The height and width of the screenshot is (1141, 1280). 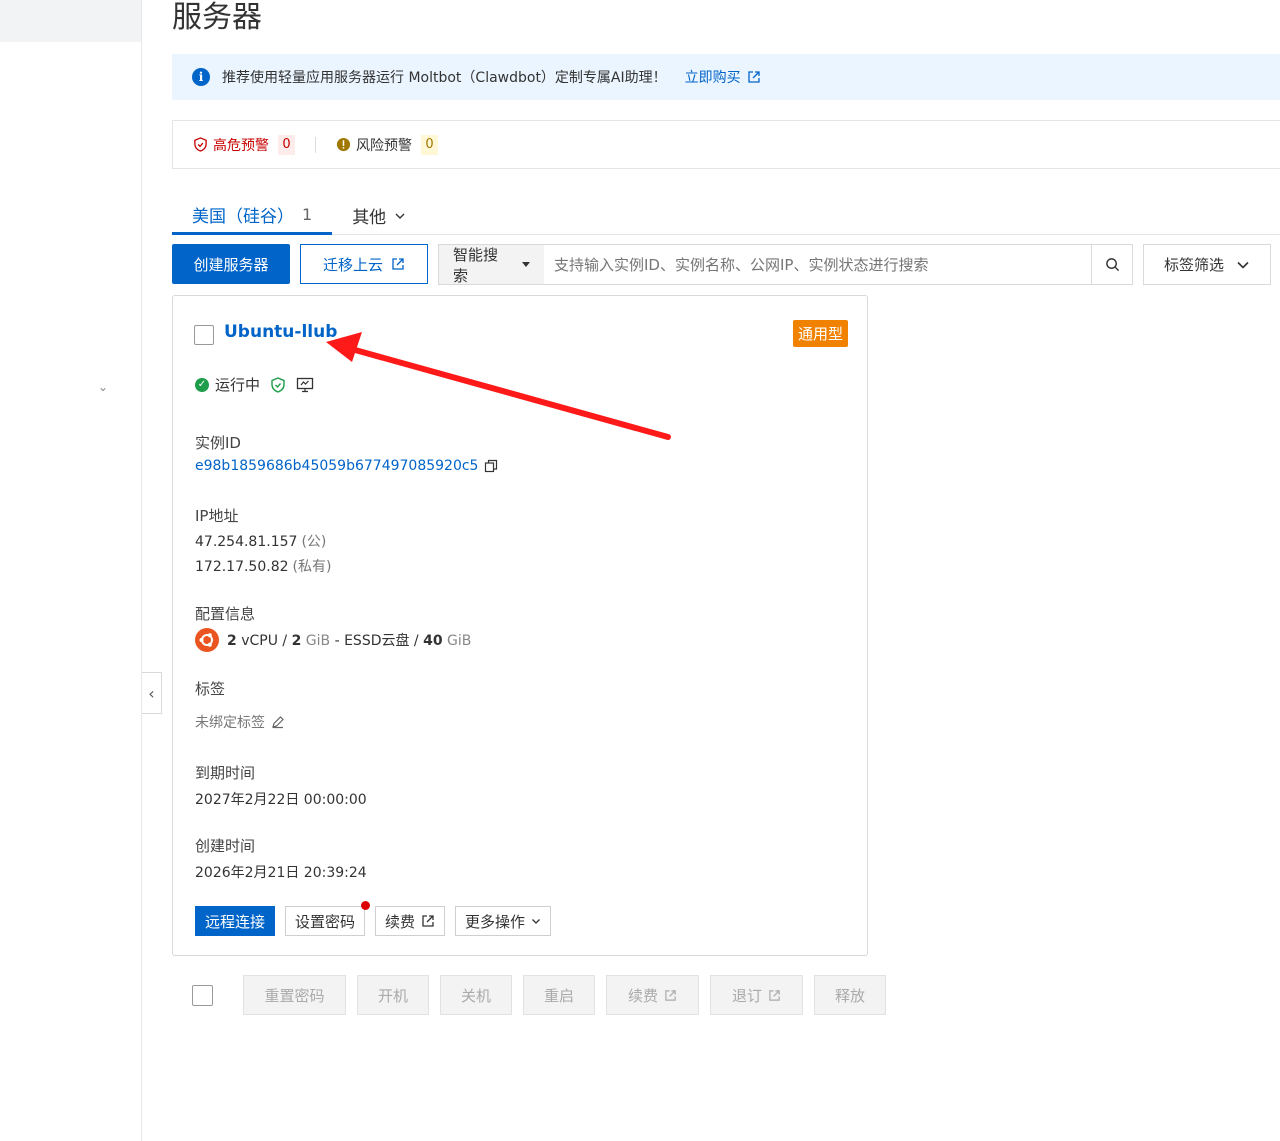 What do you see at coordinates (476, 265) in the screenshot?
I see `search-scope-label: 智能搜索` at bounding box center [476, 265].